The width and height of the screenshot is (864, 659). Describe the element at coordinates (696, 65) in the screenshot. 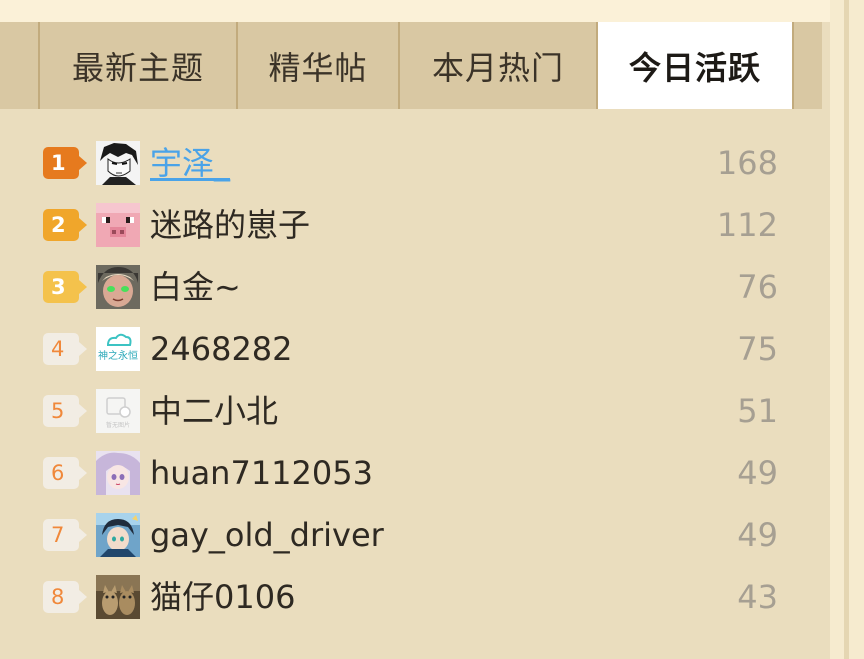

I see `tab-today-active: 今日活跃` at that location.